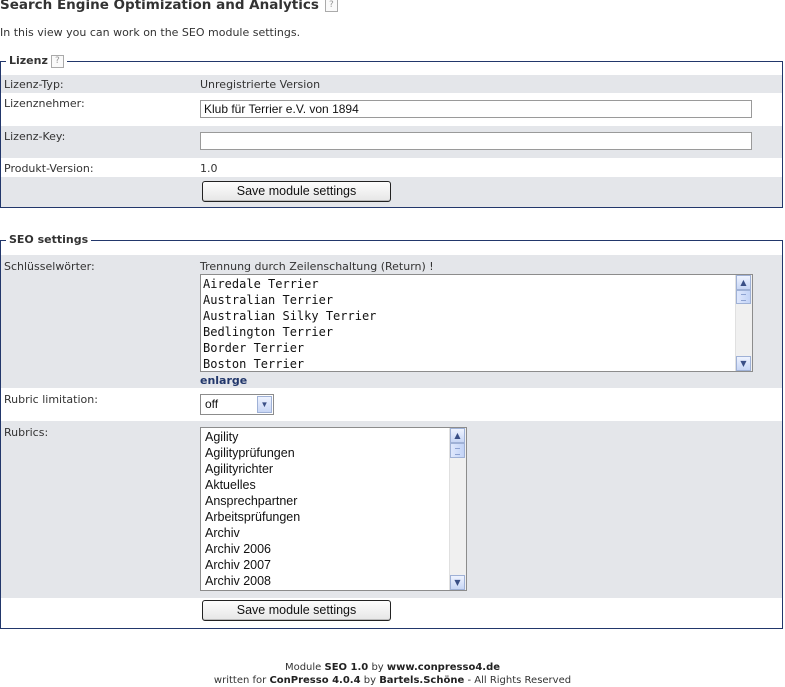 This screenshot has height=687, width=785. What do you see at coordinates (261, 284) in the screenshot?
I see `keyword-line: Airedale Terrier` at bounding box center [261, 284].